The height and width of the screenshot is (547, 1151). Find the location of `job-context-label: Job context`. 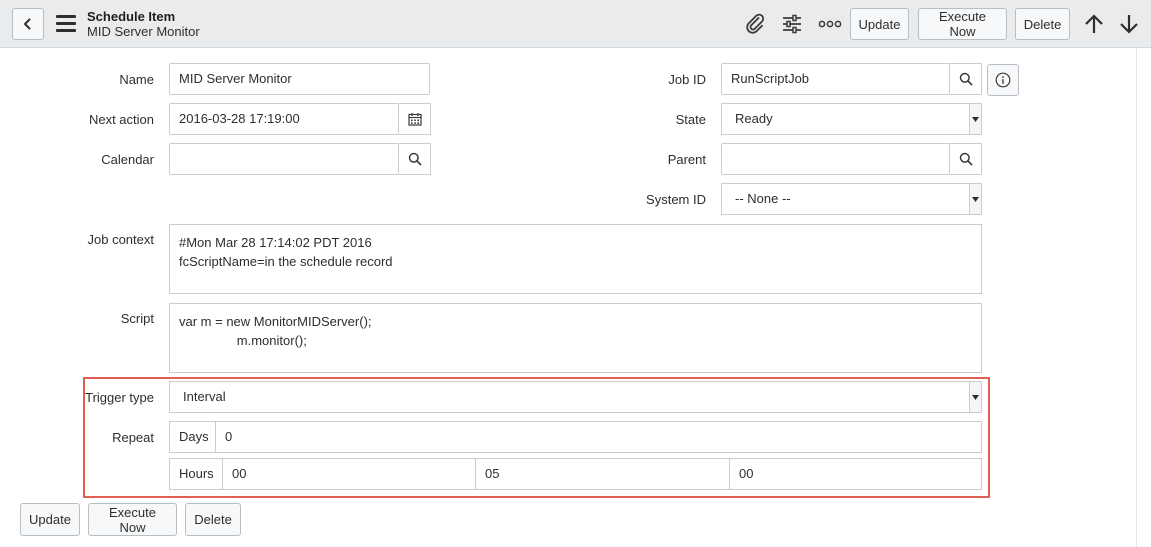

job-context-label: Job context is located at coordinates (121, 239).